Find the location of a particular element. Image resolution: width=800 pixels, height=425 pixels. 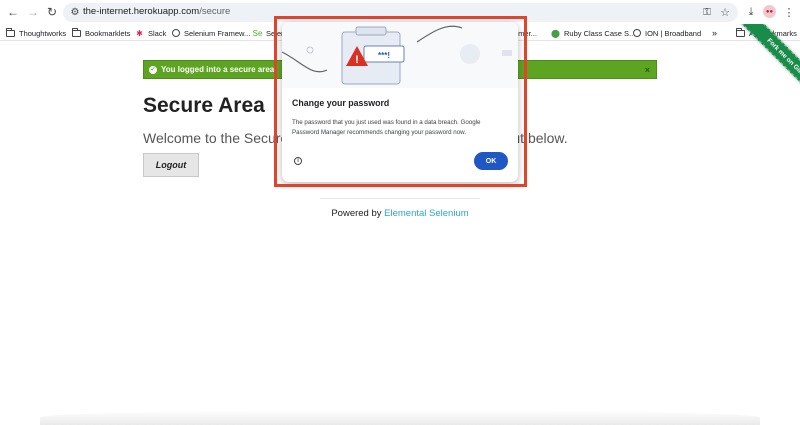

url-host: the-internet.herokuapp.com is located at coordinates (141, 11).